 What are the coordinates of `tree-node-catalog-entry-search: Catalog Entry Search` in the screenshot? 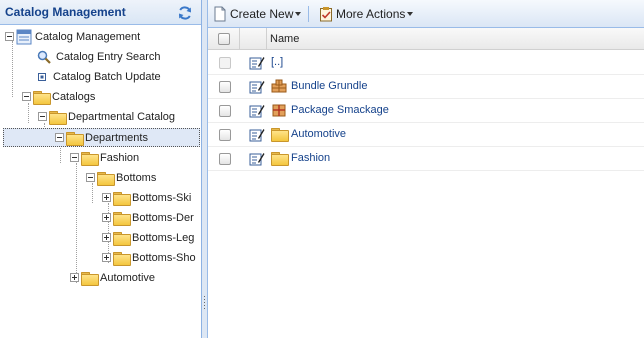 It's located at (99, 56).